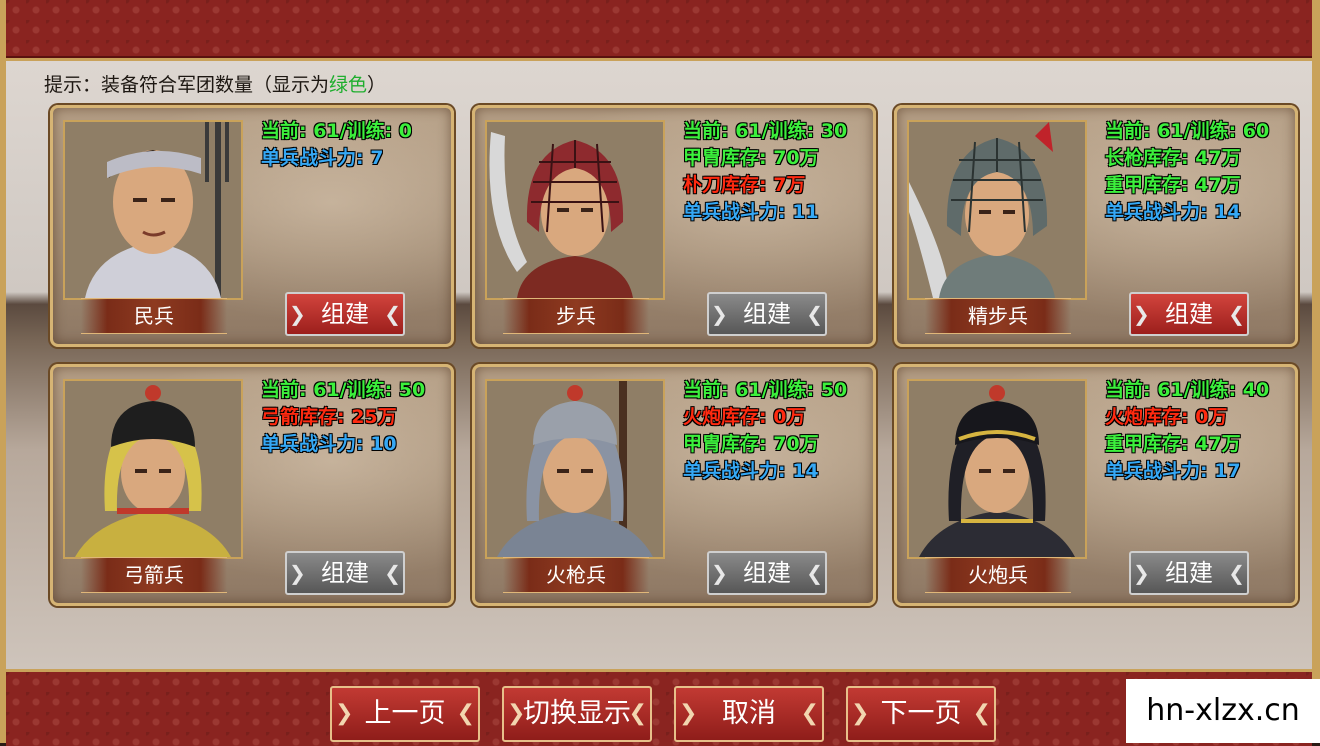 The image size is (1320, 746). What do you see at coordinates (765, 131) in the screenshot?
I see `stat-current: 当前: 61/训练: 30` at bounding box center [765, 131].